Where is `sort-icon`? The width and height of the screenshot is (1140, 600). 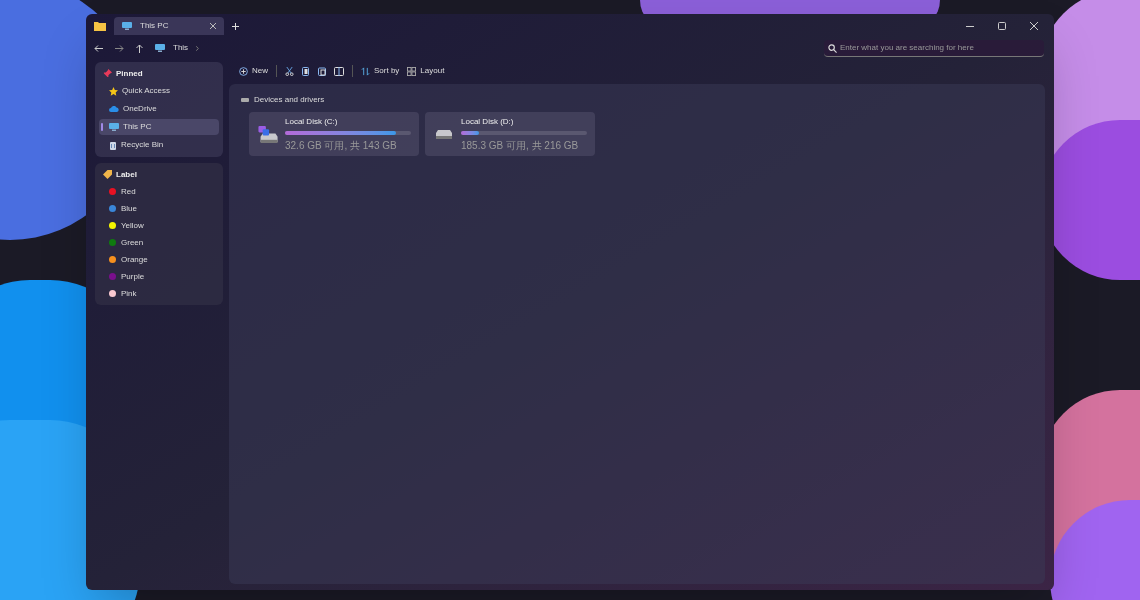 sort-icon is located at coordinates (365, 71).